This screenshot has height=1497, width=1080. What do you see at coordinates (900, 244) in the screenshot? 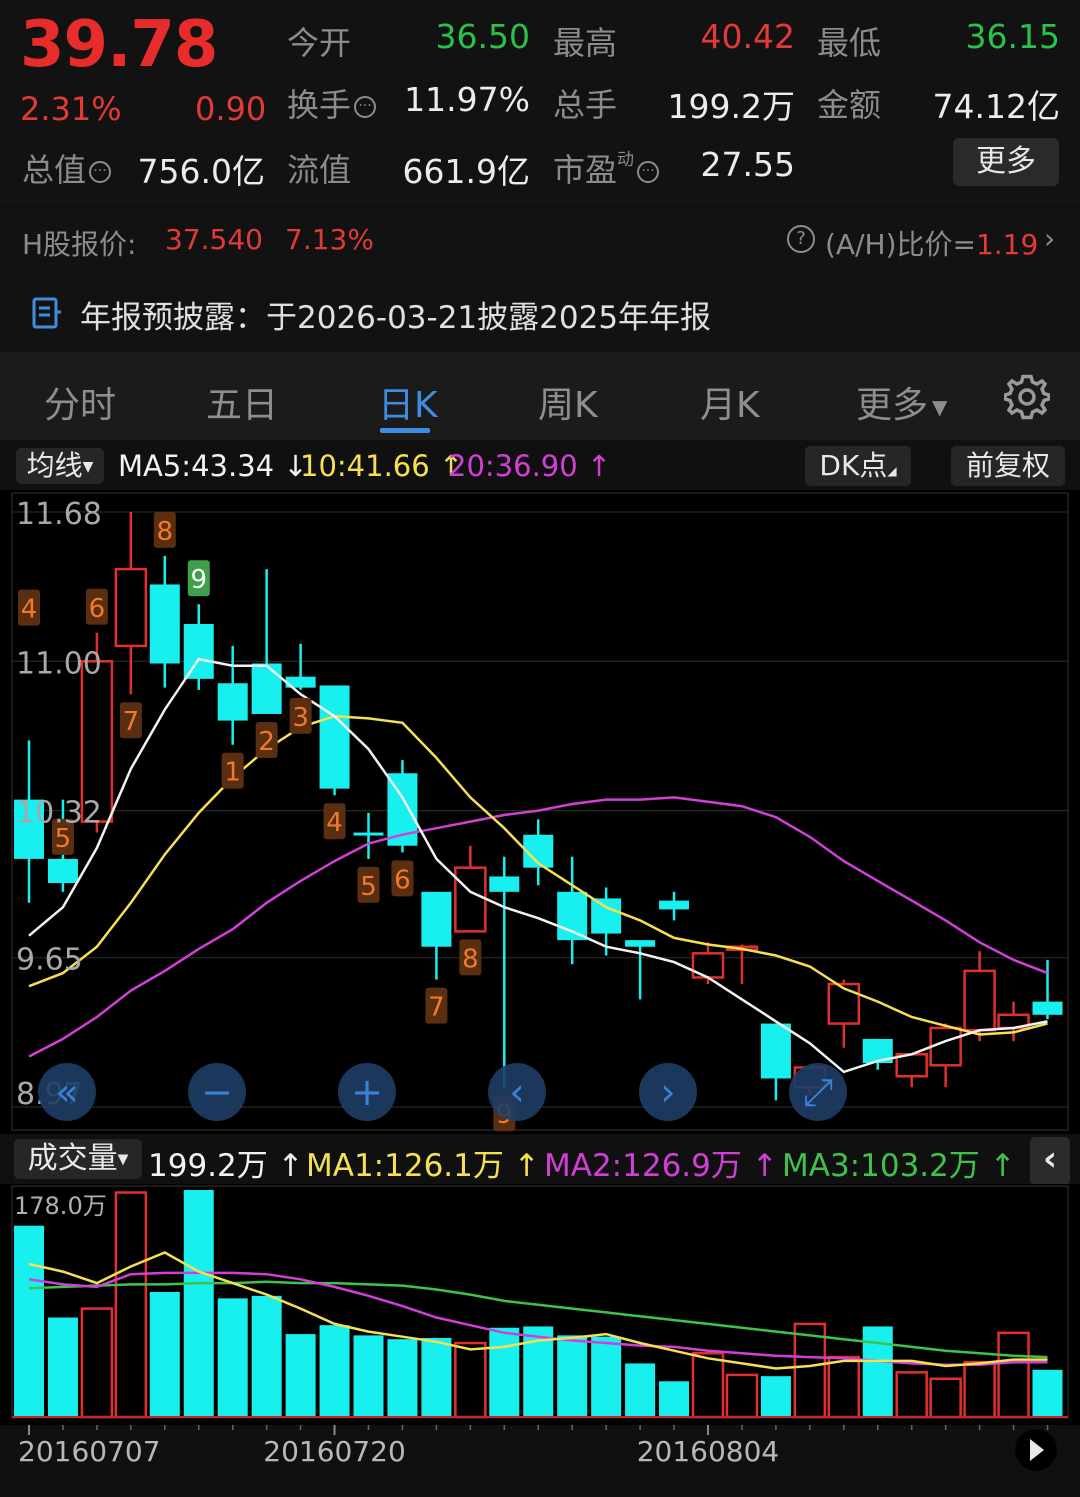
I see `ah-ratio-label: (A/H)比价=` at bounding box center [900, 244].